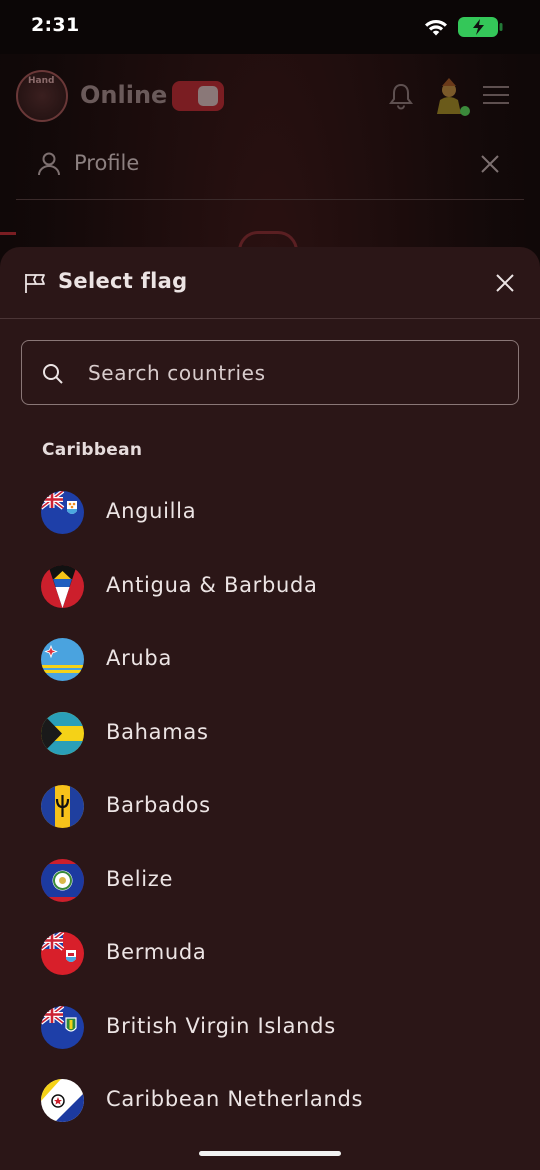 The image size is (540, 1170). Describe the element at coordinates (496, 95) in the screenshot. I see `menu-icon` at that location.